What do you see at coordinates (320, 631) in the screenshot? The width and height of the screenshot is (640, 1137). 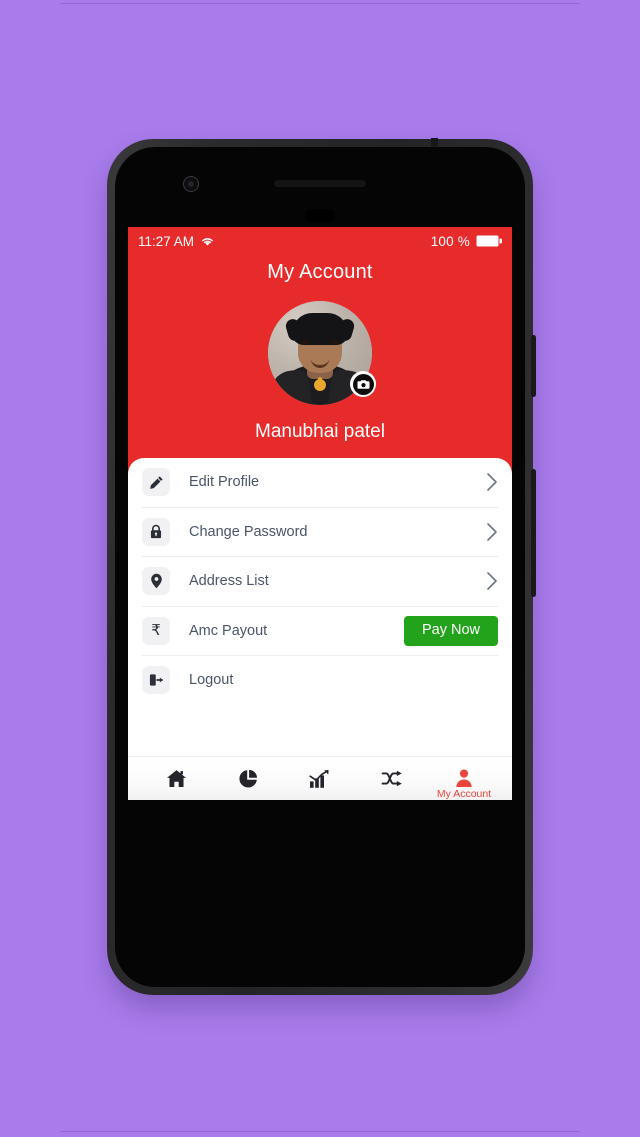 I see `menu-item-amc-payout: ₹ Amc Payout Pay Now` at bounding box center [320, 631].